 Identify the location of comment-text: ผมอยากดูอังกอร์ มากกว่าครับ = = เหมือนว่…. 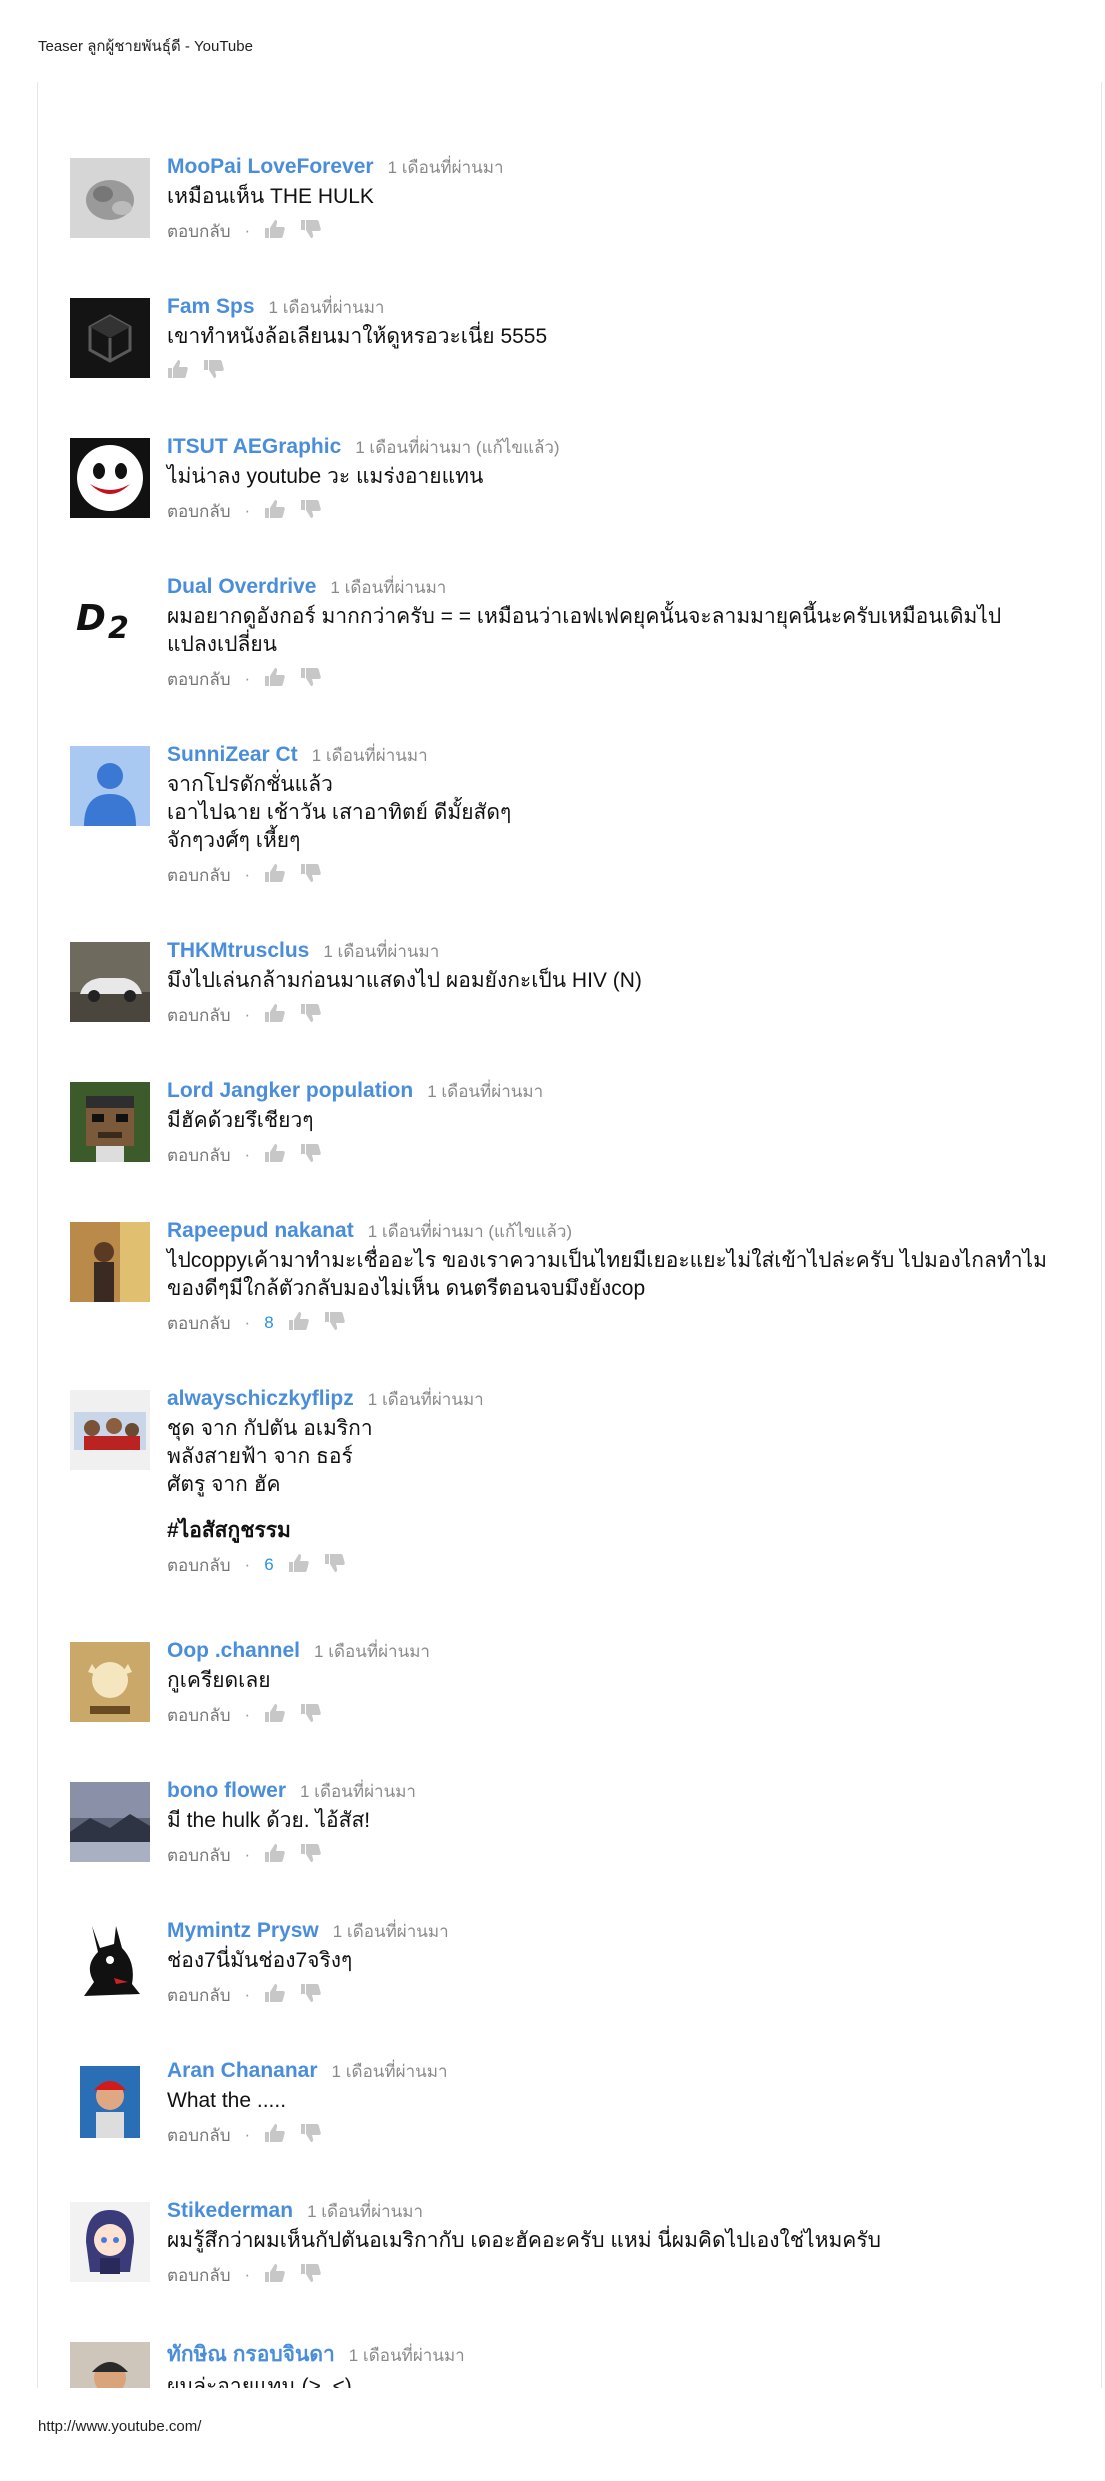
(617, 631).